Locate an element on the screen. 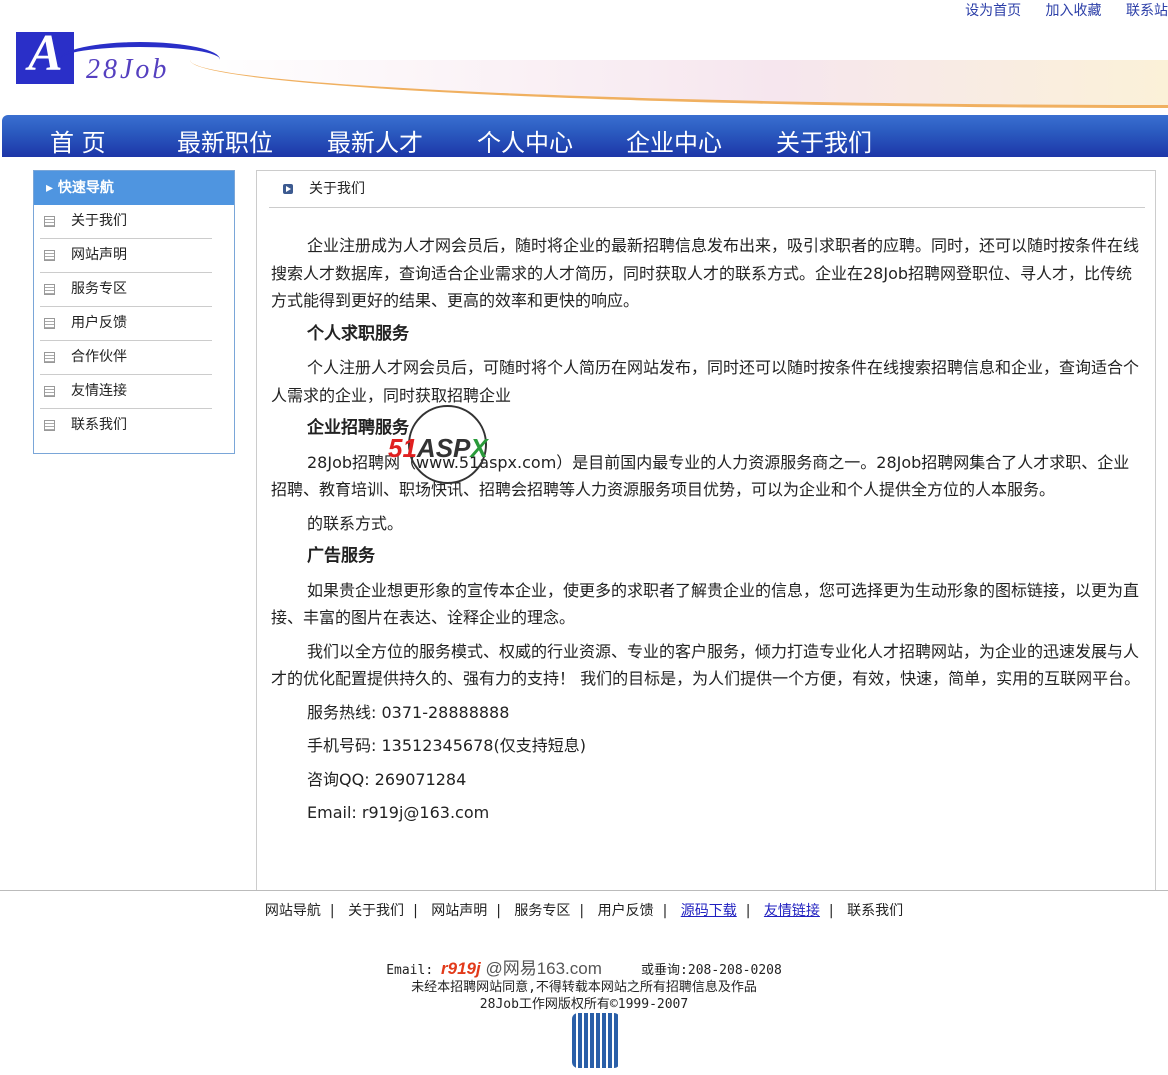 This screenshot has width=1168, height=1075. footer-divider is located at coordinates (584, 890).